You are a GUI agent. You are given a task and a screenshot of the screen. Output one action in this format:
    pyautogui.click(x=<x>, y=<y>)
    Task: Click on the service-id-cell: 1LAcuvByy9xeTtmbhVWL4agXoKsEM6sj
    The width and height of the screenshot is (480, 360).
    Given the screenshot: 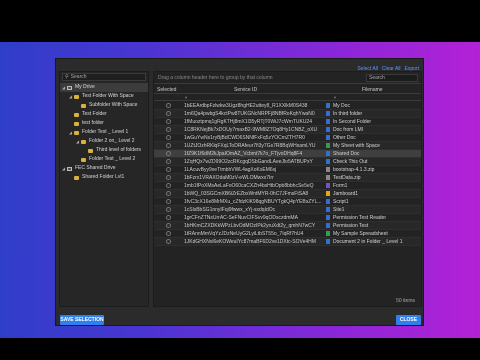 What is the action you would take?
    pyautogui.click(x=230, y=170)
    